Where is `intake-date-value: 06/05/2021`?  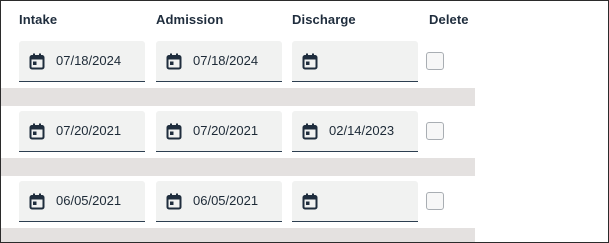 intake-date-value: 06/05/2021 is located at coordinates (89, 200).